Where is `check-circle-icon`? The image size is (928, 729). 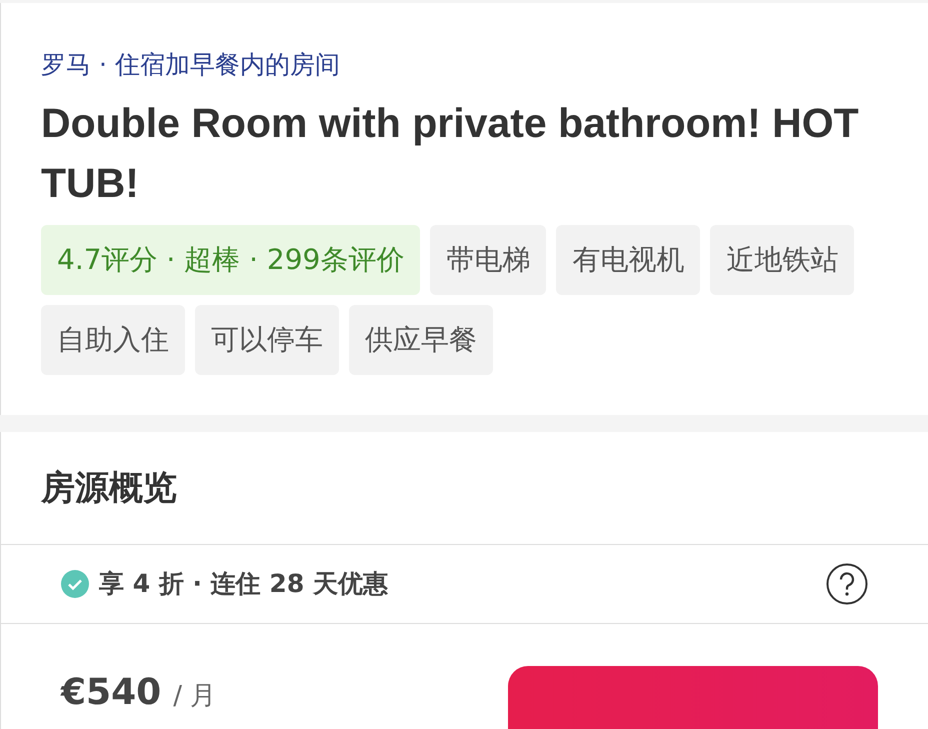 check-circle-icon is located at coordinates (75, 584).